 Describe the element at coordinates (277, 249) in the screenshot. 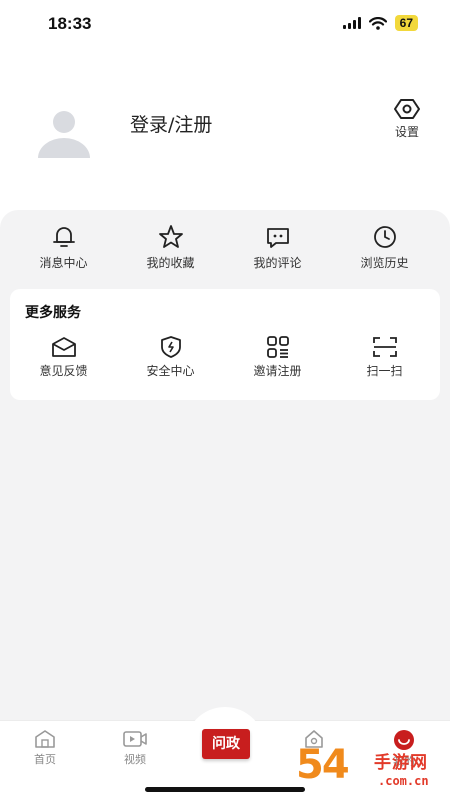

I see `quick-item-comments: 我的评论` at that location.